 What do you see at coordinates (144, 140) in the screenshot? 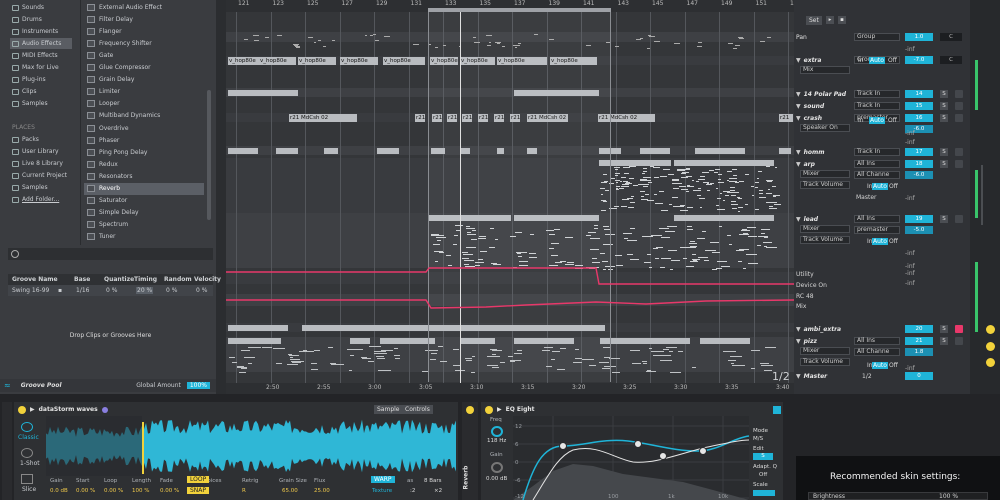
I see `effect-item: Phaser` at bounding box center [144, 140].